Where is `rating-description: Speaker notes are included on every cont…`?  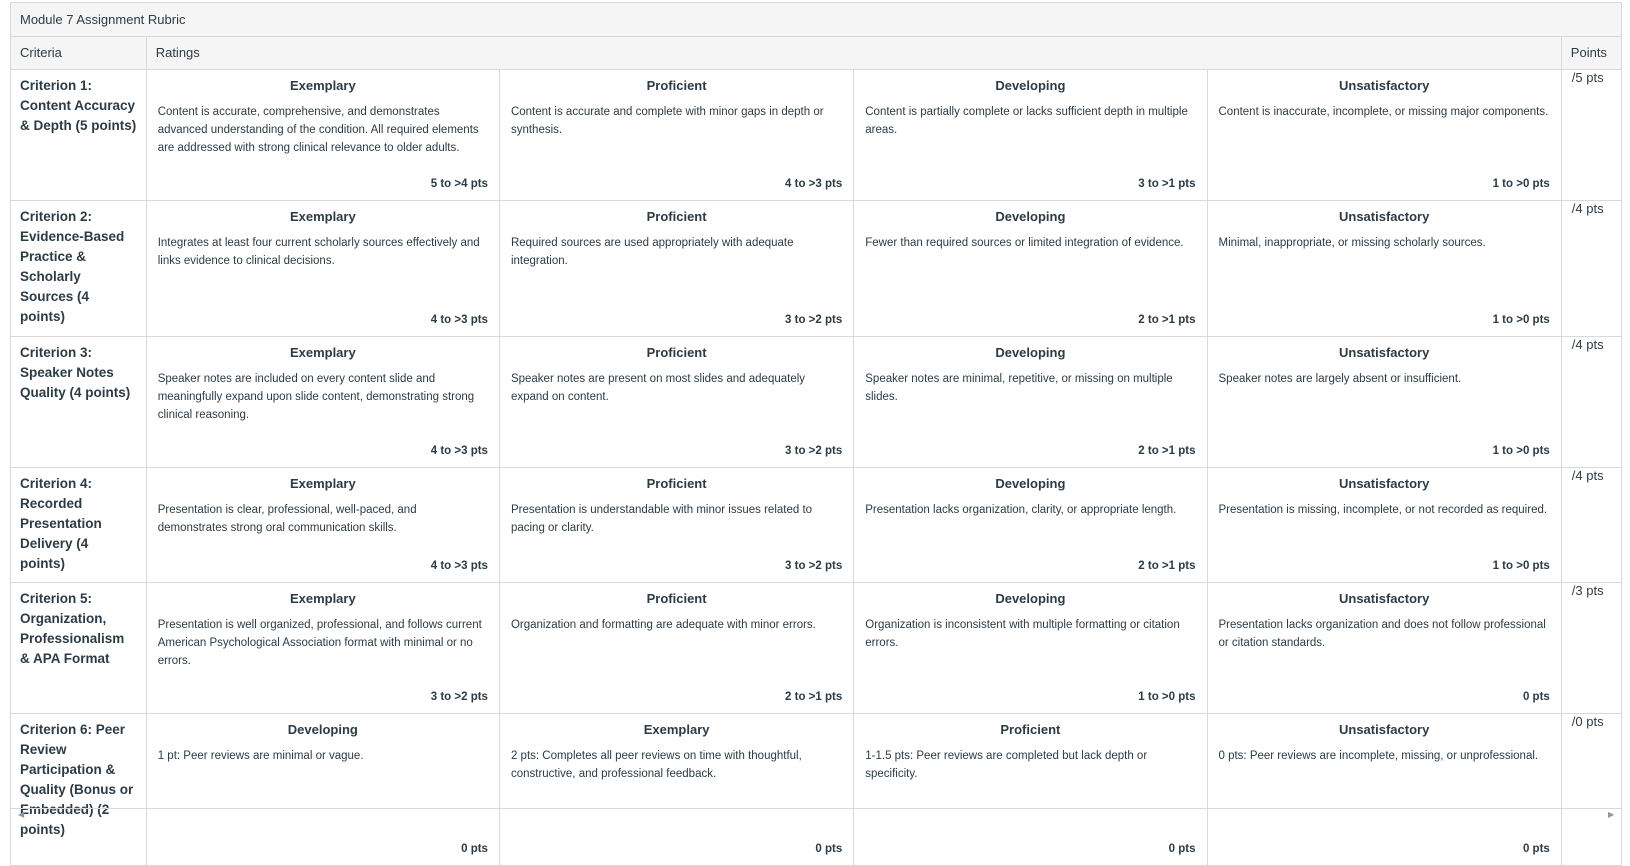 rating-description: Speaker notes are included on every cont… is located at coordinates (316, 397).